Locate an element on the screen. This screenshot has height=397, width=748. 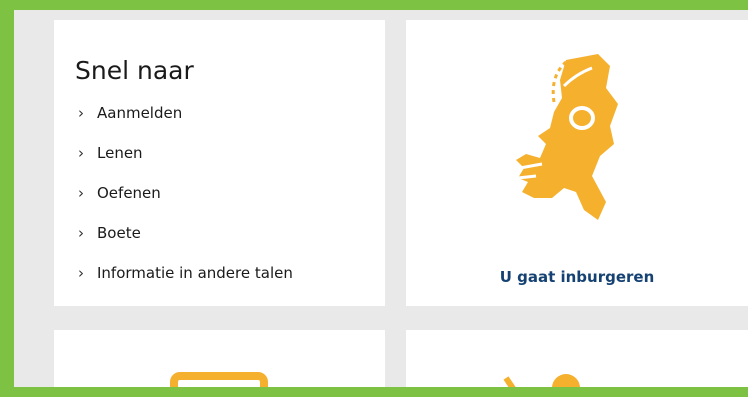
bottom-card-left is located at coordinates (219, 358).